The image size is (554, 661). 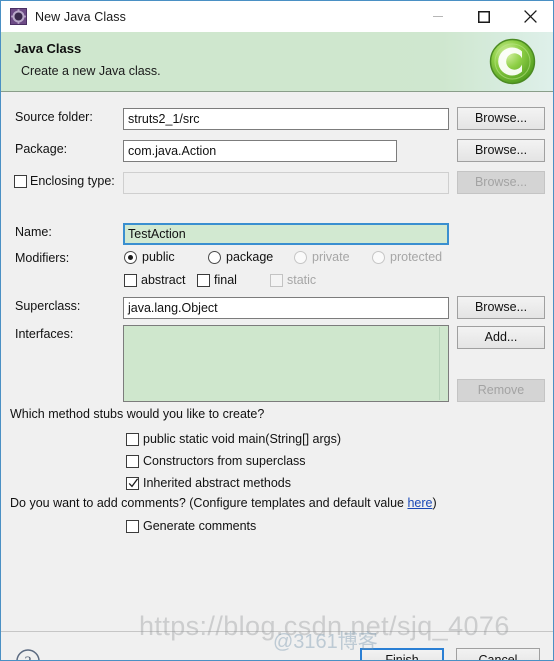 What do you see at coordinates (324, 626) in the screenshot?
I see `watermark-url: https://blog.csdn.net/sjq_4076` at bounding box center [324, 626].